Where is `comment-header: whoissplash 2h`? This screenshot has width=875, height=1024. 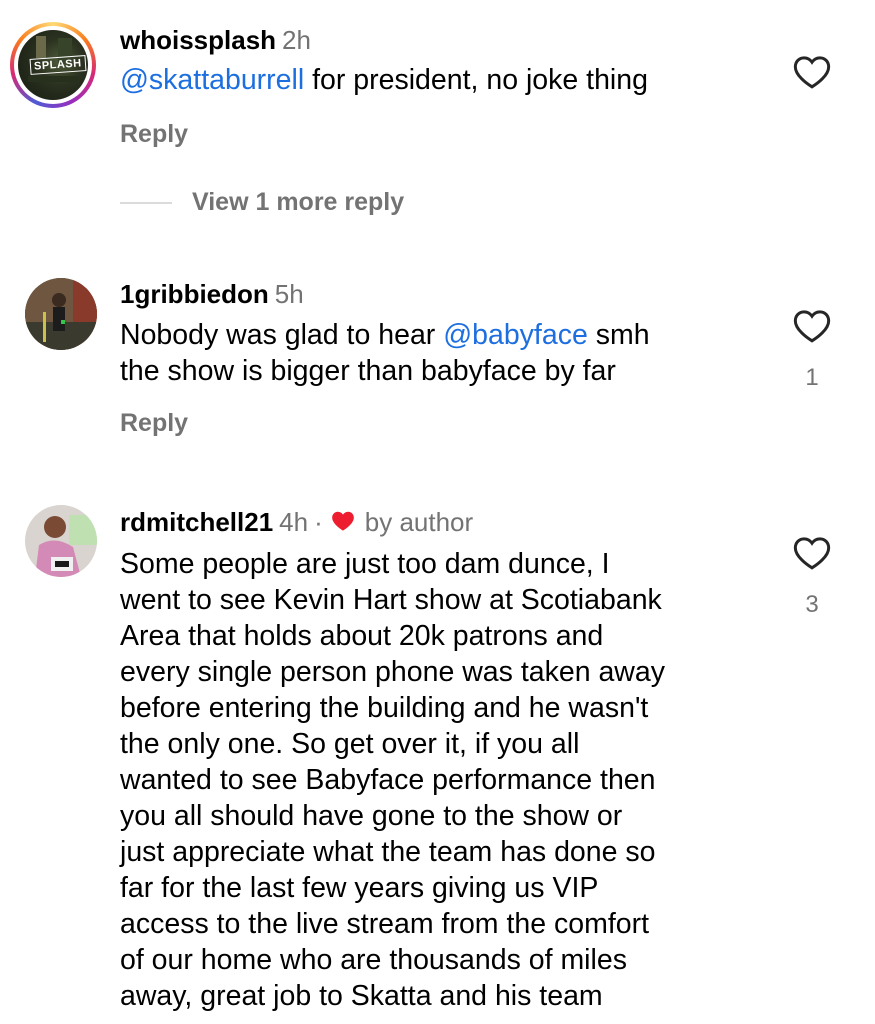 comment-header: whoissplash 2h is located at coordinates (215, 40).